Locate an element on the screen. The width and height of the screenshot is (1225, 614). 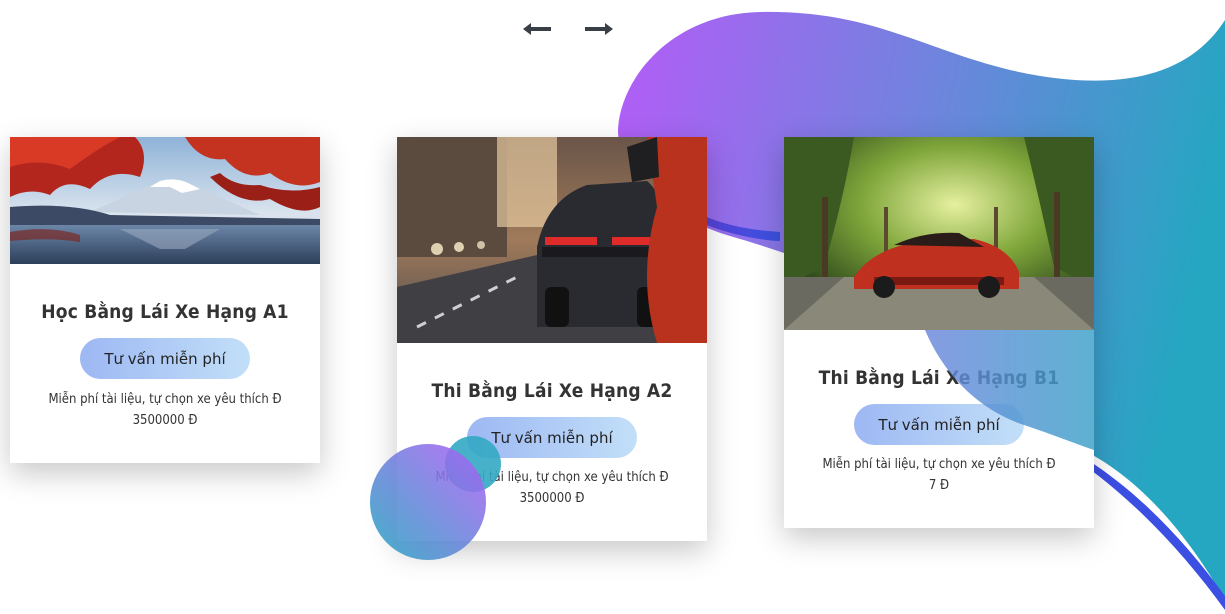
card-image-red-car-forest is located at coordinates (939, 233).